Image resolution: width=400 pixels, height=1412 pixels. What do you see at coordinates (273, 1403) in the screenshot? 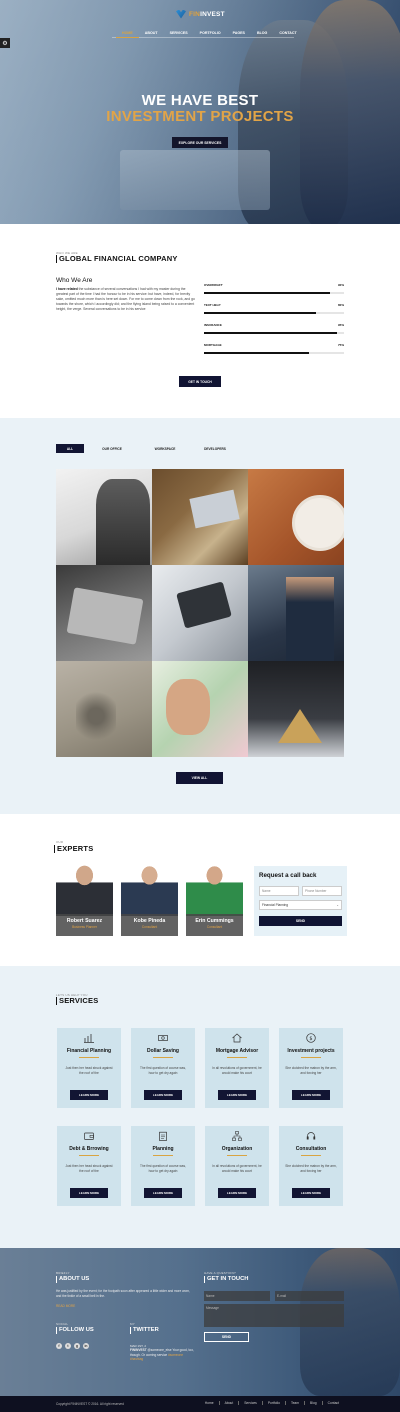
I see `footer-link-portfolio: Portfolio` at bounding box center [273, 1403].